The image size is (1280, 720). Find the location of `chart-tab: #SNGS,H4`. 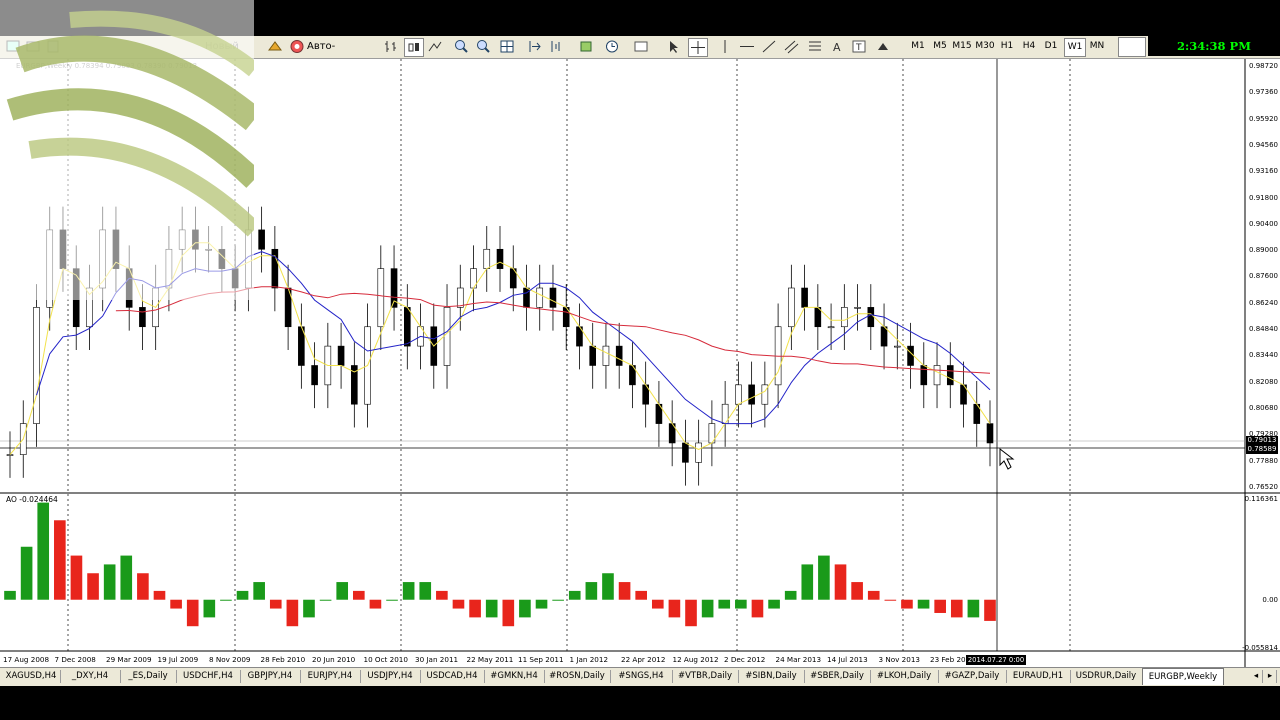

chart-tab: #SNGS,H4 is located at coordinates (641, 676).